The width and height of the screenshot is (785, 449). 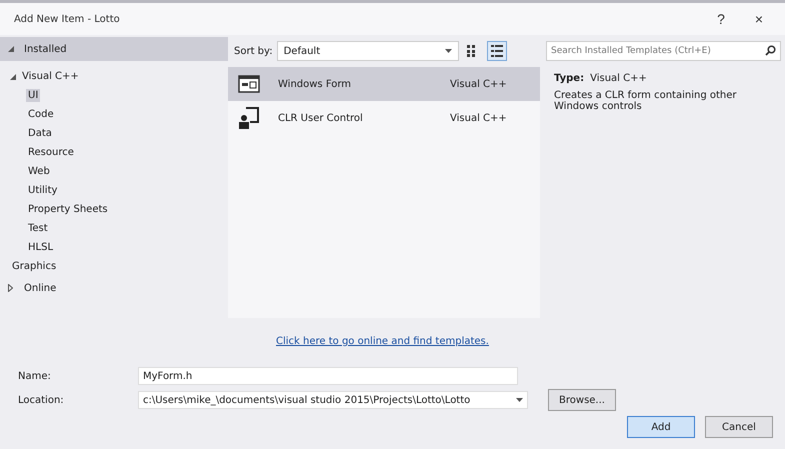 What do you see at coordinates (35, 376) in the screenshot?
I see `name-label: Name:` at bounding box center [35, 376].